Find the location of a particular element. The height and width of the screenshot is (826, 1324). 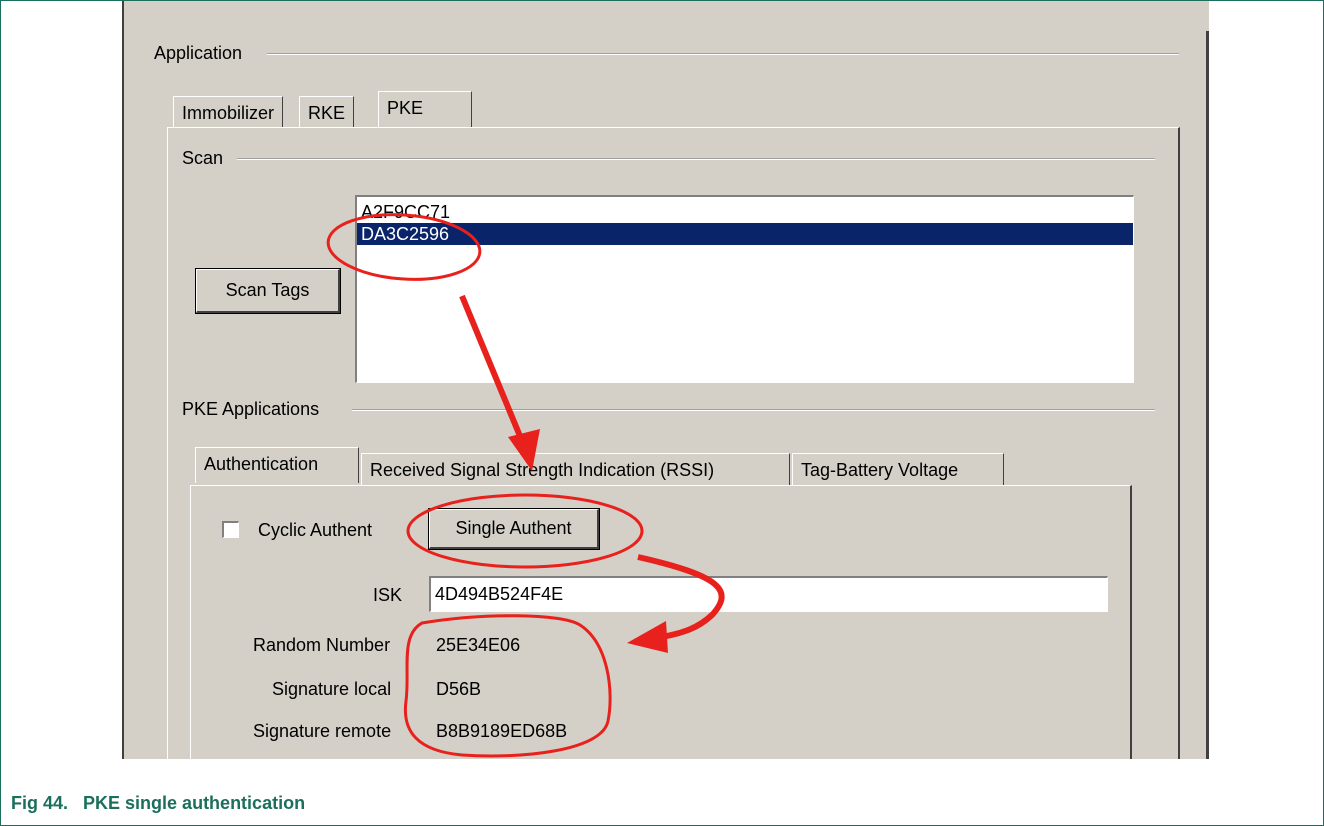

figure-number: Fig 44. is located at coordinates (40, 803).